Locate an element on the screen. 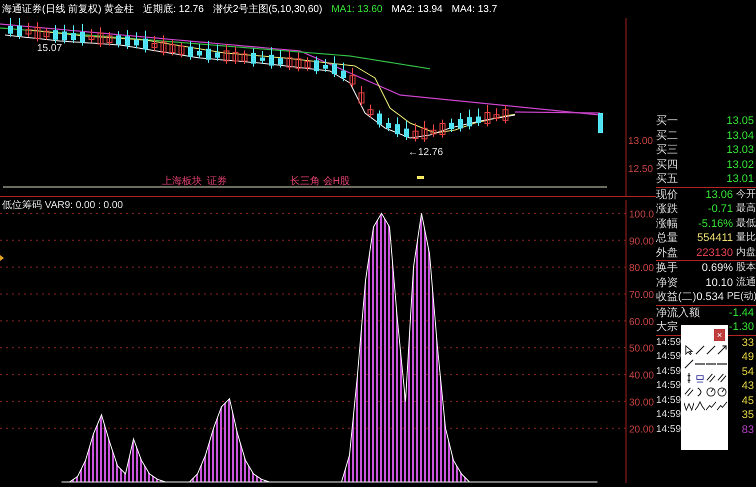 This screenshot has width=756, height=487. bid-label: 买三 is located at coordinates (667, 150).